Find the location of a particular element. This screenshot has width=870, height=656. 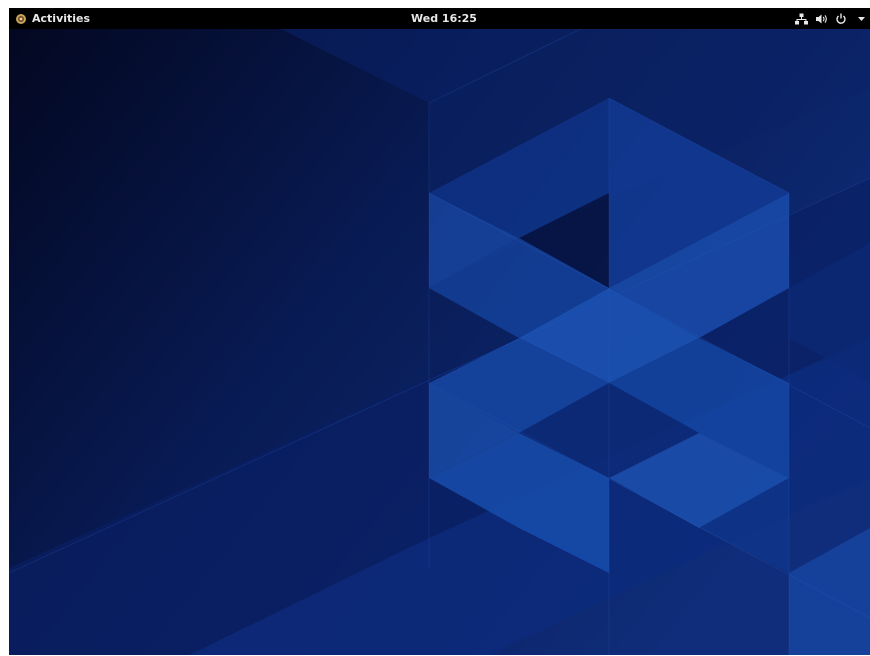

top-bar: Activities Wed 16:25 is located at coordinates (439, 18).